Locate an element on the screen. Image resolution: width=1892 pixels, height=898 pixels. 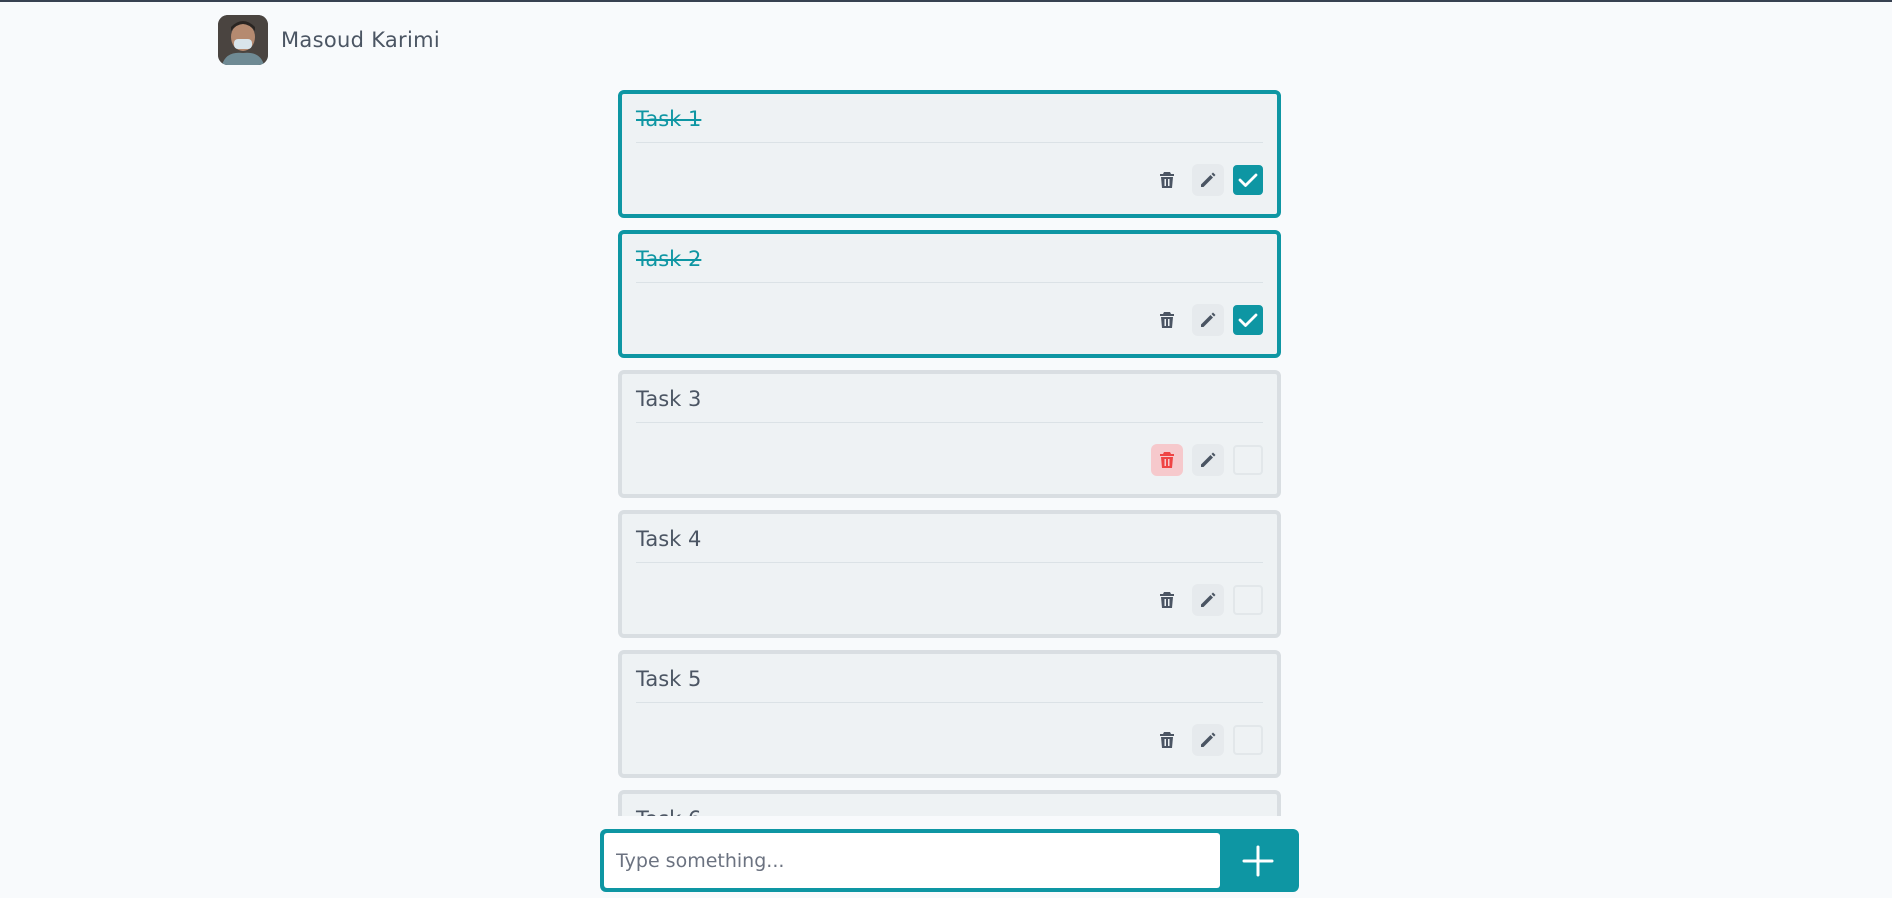
add-task-bar is located at coordinates (949, 860).